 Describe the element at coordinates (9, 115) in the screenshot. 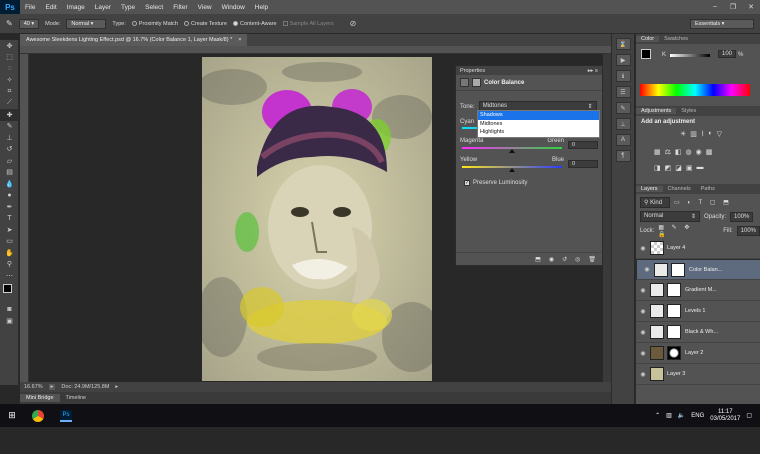

I see `healing-brush-tool-icon: ✚` at that location.